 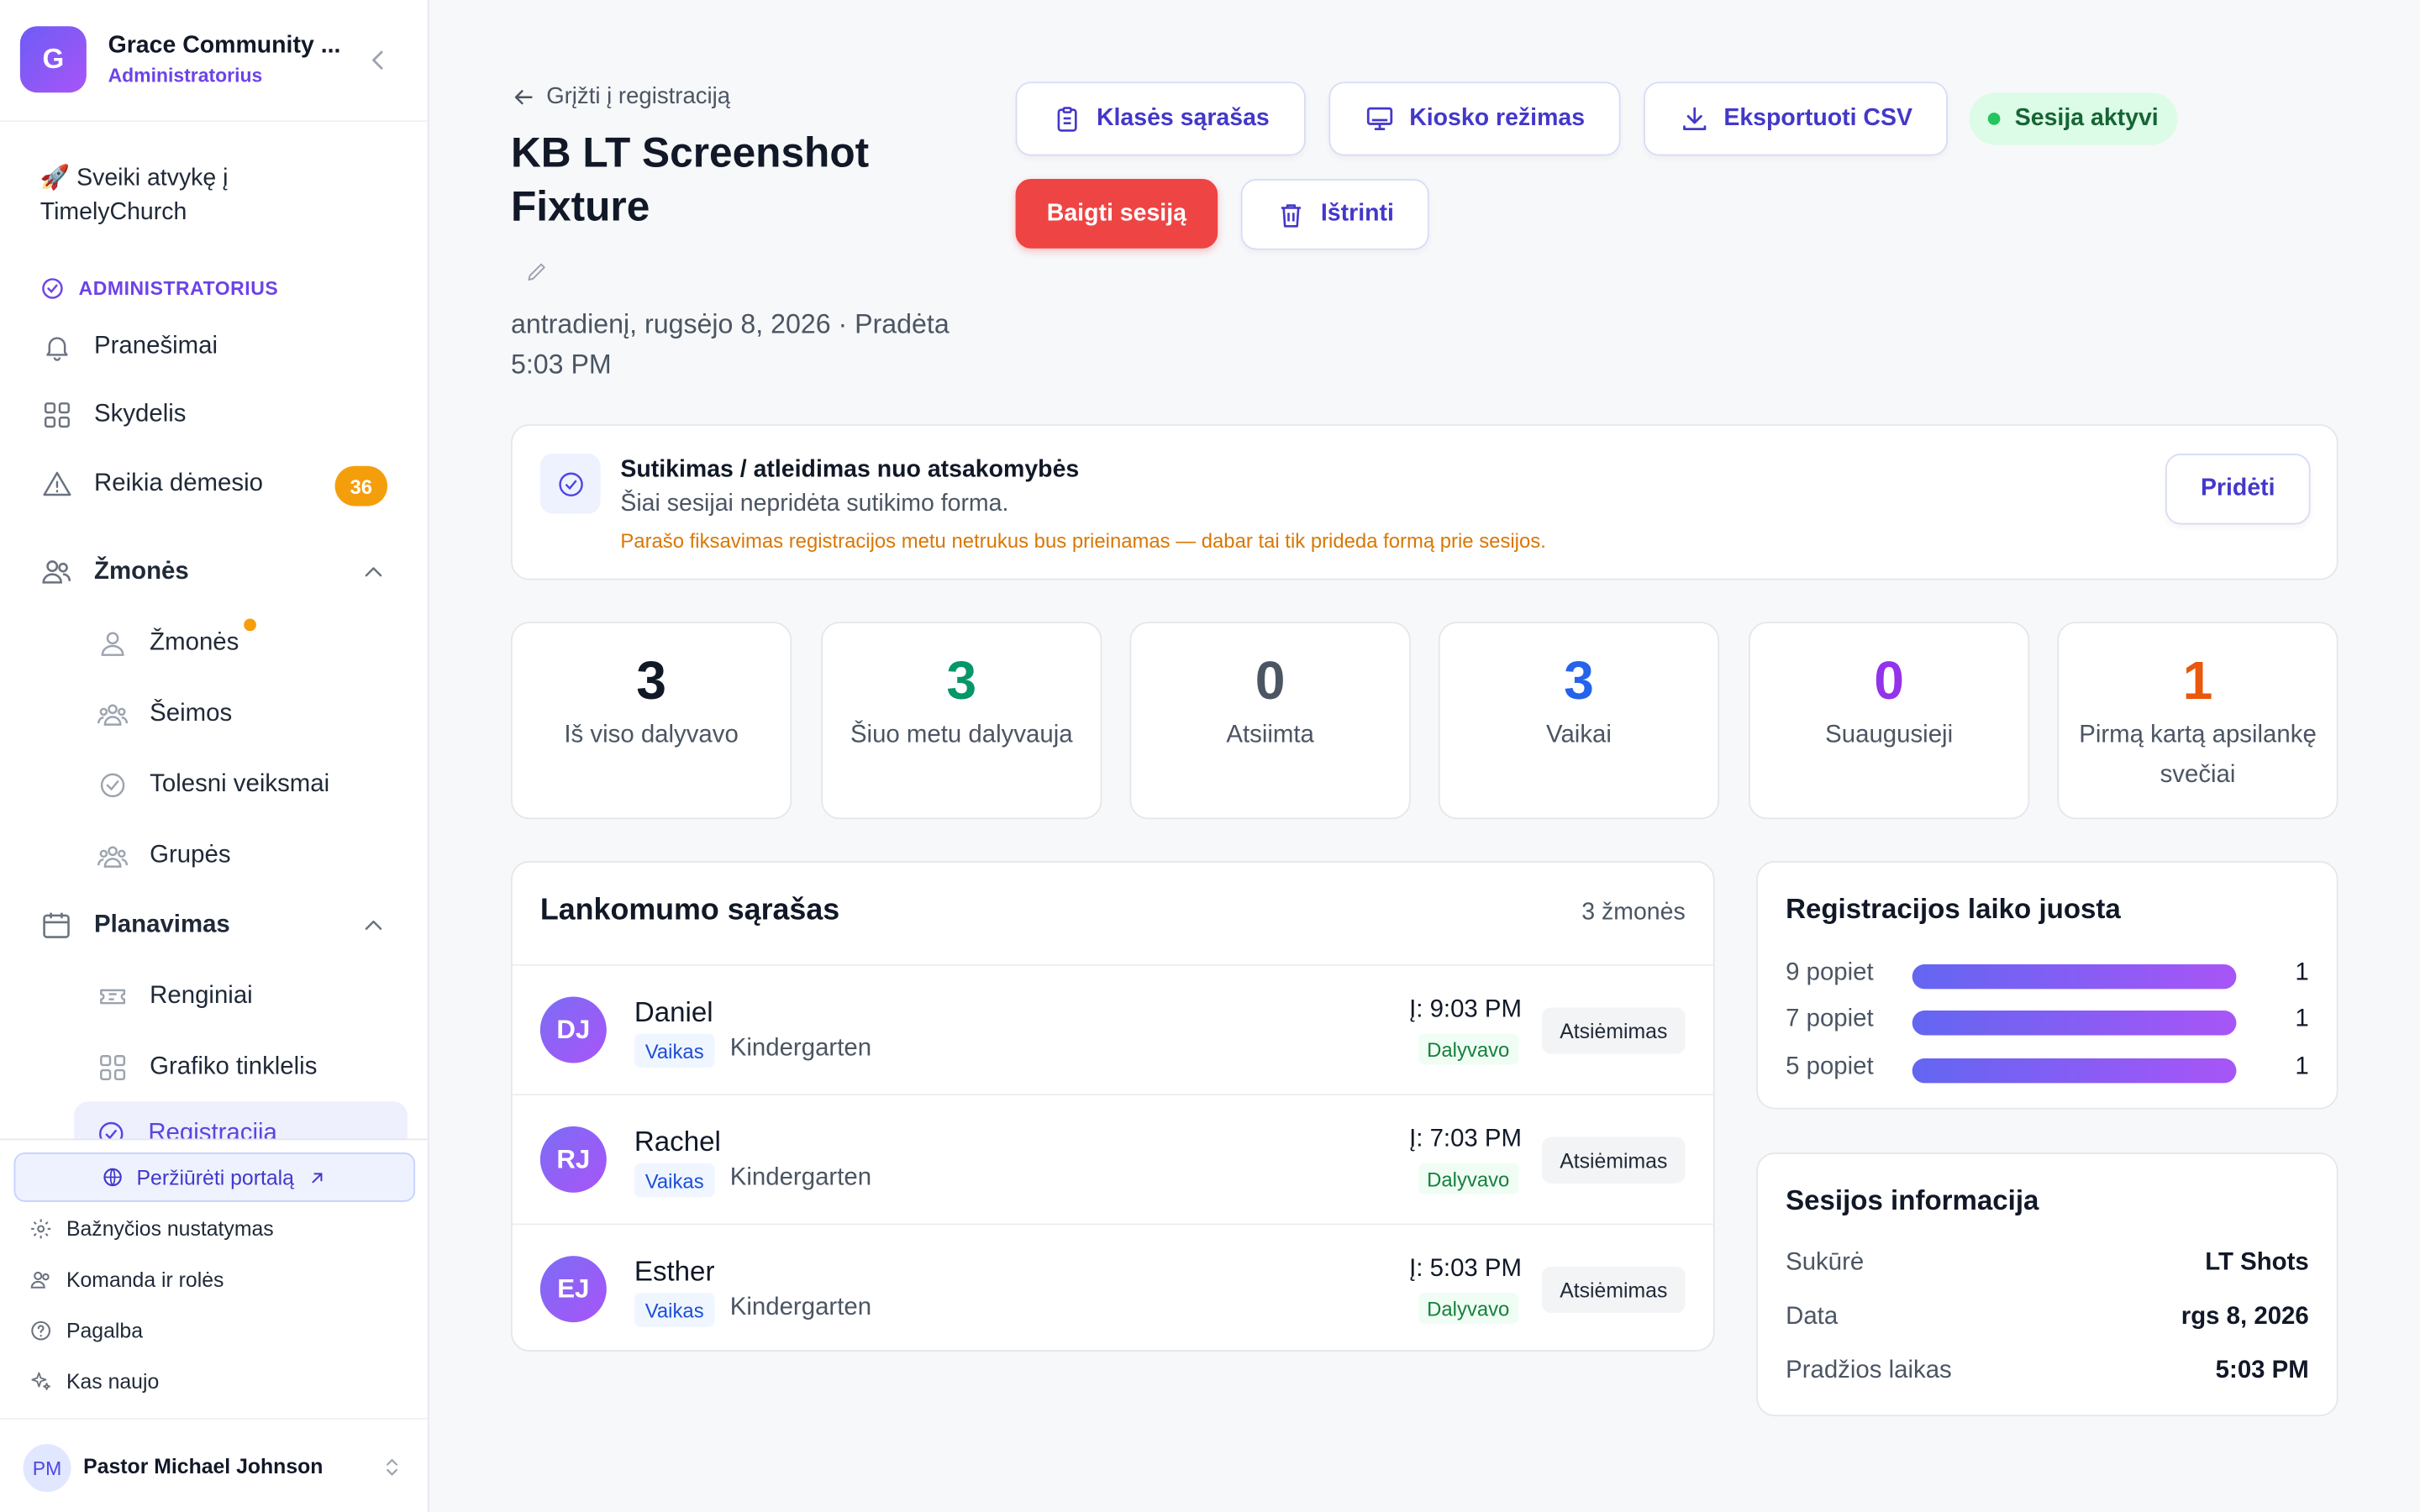 What do you see at coordinates (214, 61) in the screenshot?
I see `org-header: G Grace Community ... Administratorius` at bounding box center [214, 61].